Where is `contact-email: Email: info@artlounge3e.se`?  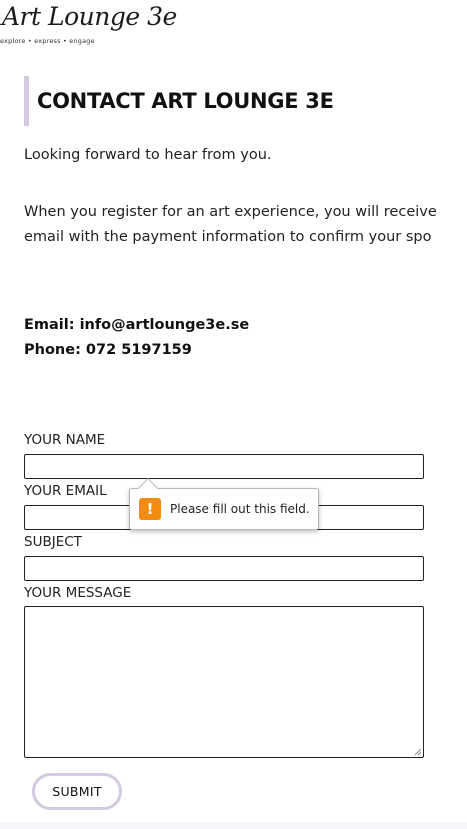
contact-email: Email: info@artlounge3e.se is located at coordinates (137, 325).